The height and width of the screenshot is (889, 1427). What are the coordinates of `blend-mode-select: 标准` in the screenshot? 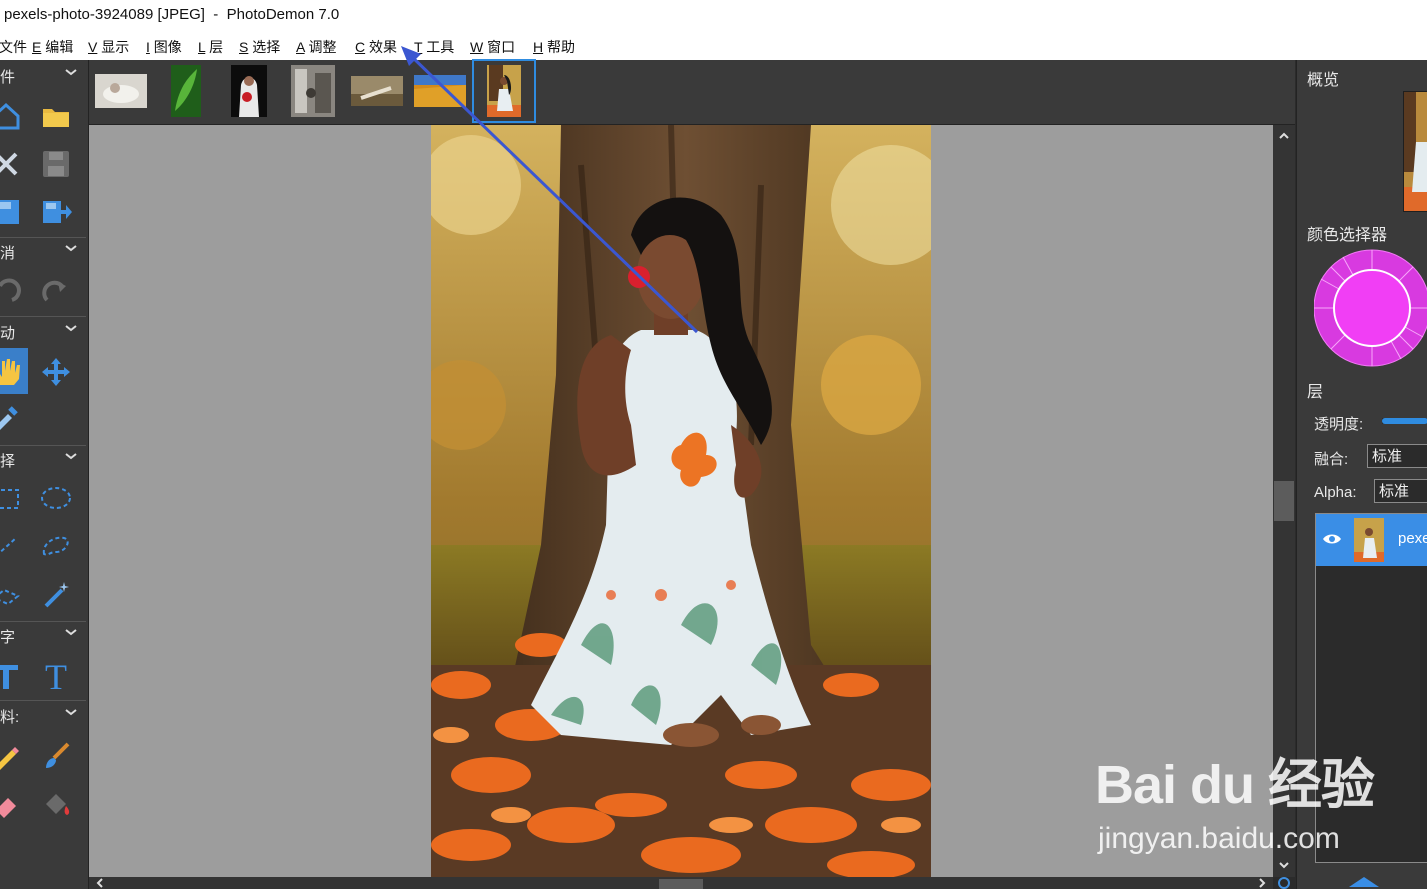 It's located at (1397, 456).